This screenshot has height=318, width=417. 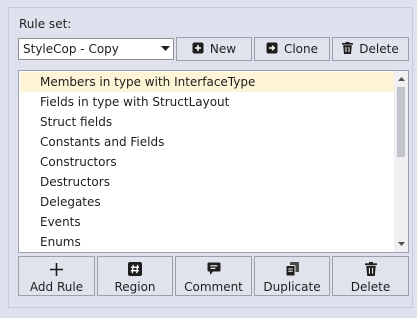 I want to click on comment-label: Comment, so click(x=213, y=287).